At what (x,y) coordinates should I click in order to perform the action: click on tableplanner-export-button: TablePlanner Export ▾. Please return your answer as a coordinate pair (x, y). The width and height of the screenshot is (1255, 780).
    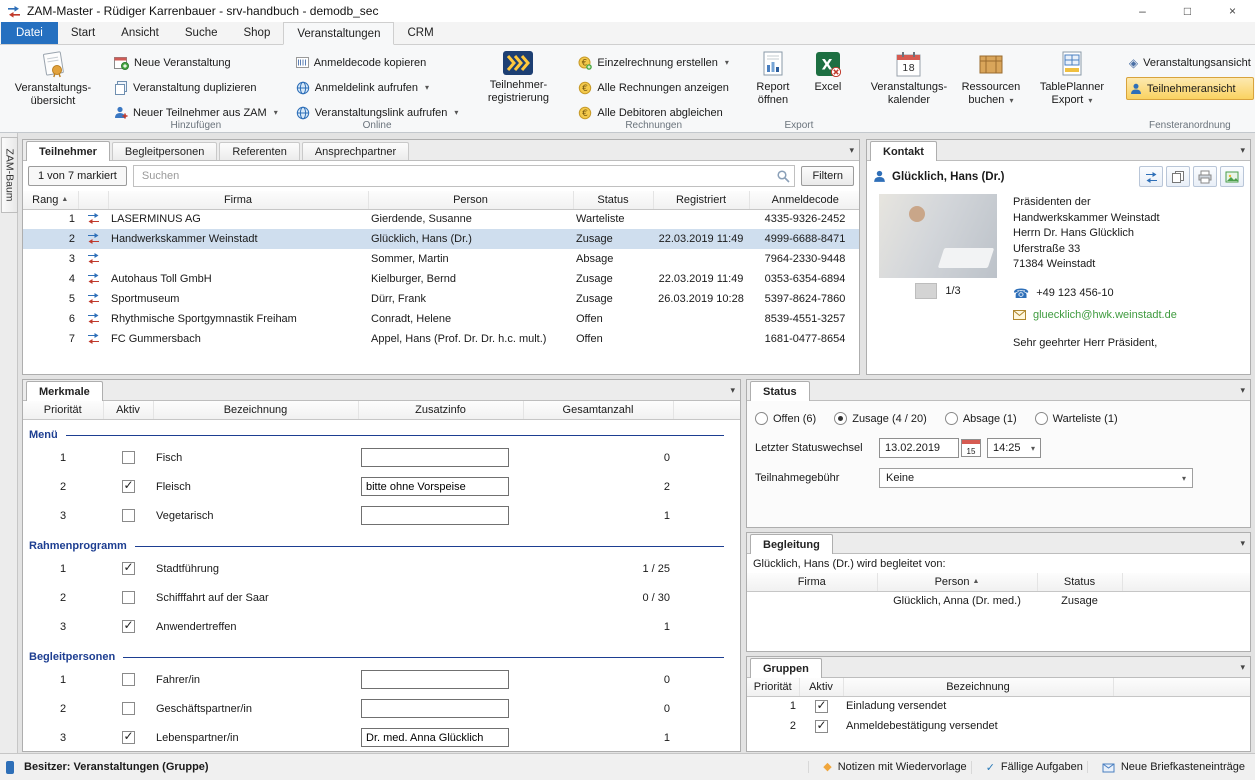
    Looking at the image, I should click on (1072, 79).